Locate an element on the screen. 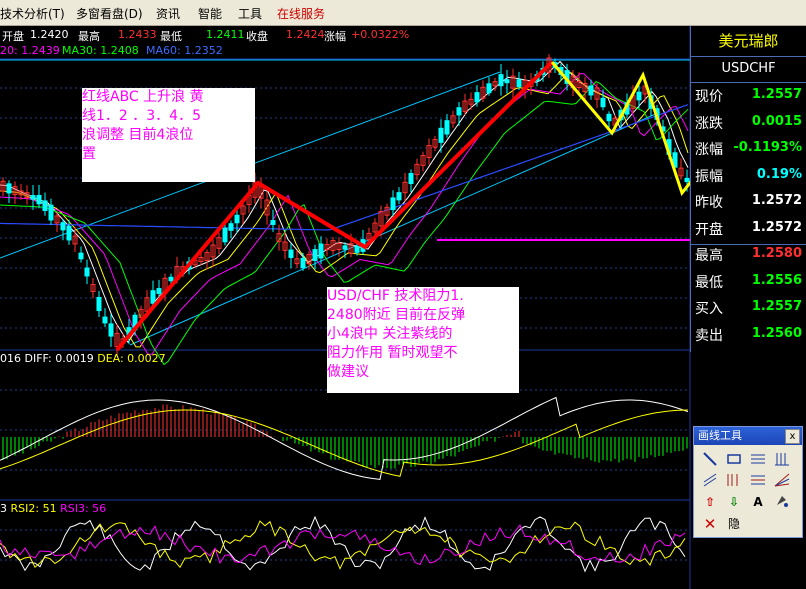  rsi3-value: RSI3: 56 is located at coordinates (83, 508).